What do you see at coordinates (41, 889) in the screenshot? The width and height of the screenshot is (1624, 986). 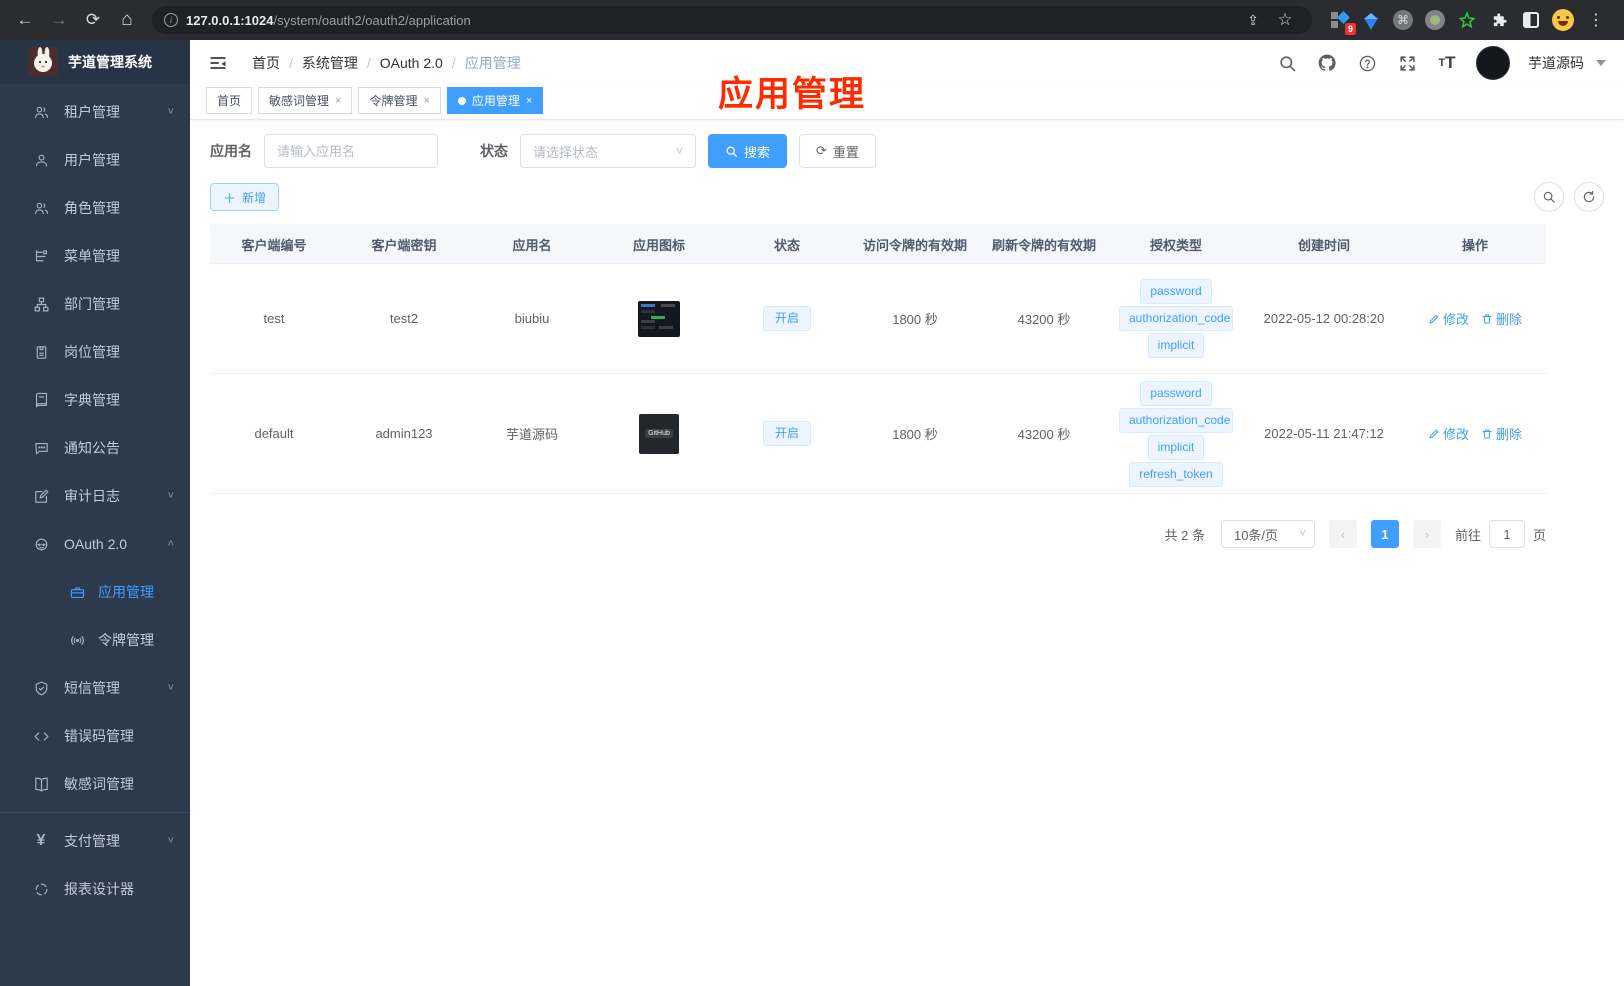 I see `report-wheel-icon` at bounding box center [41, 889].